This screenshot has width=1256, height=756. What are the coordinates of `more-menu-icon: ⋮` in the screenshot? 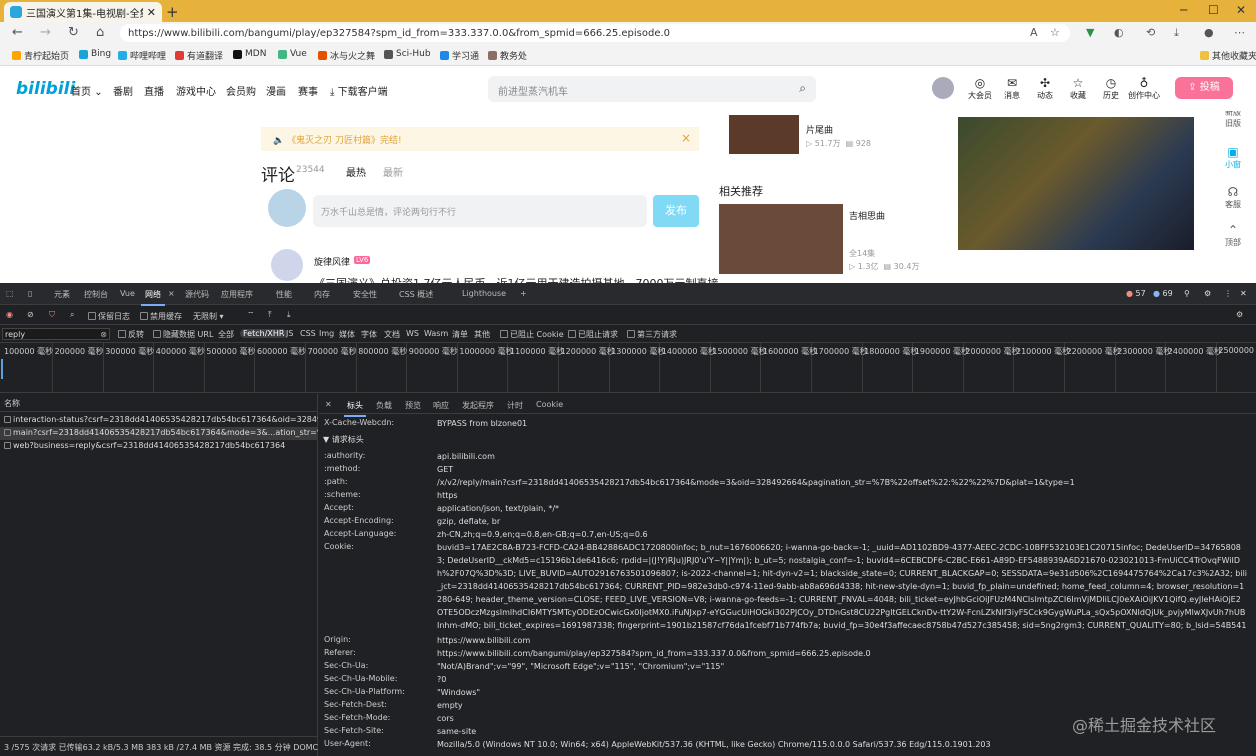 It's located at (1228, 293).